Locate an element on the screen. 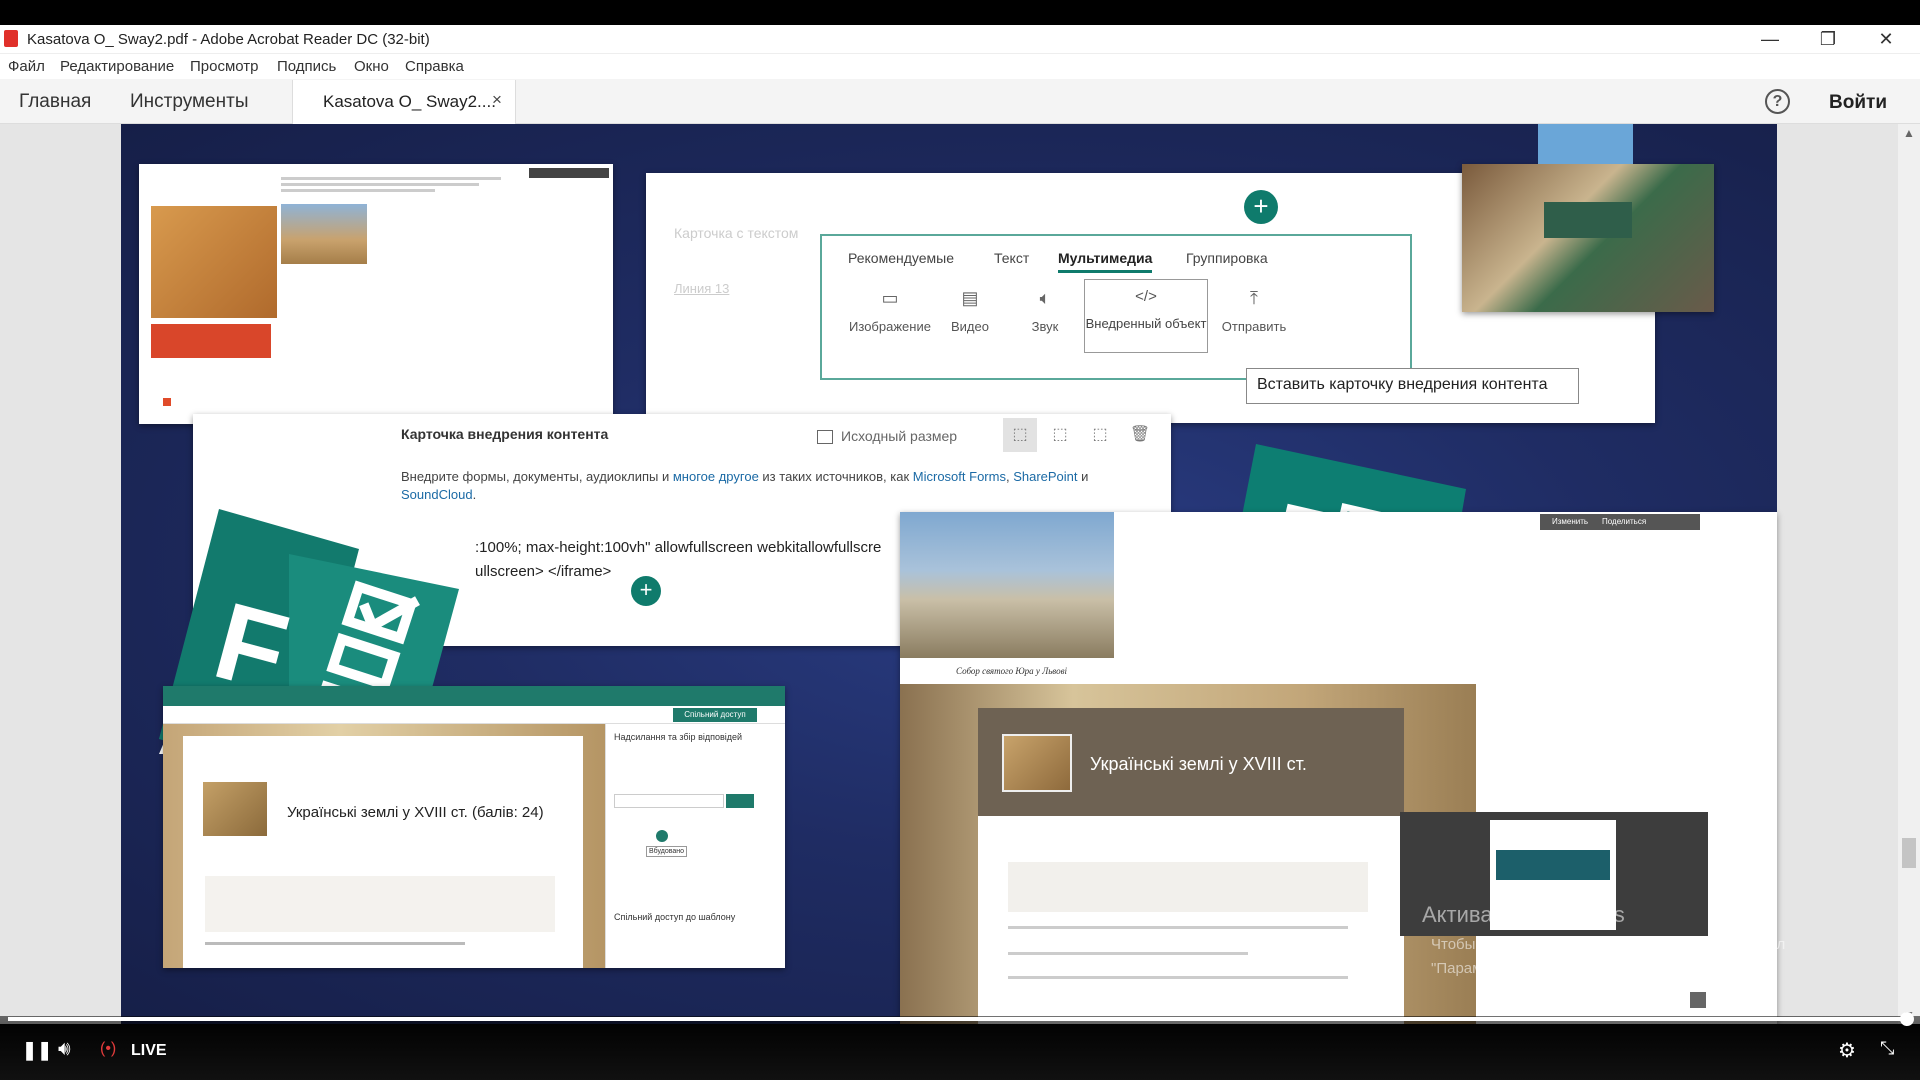 The height and width of the screenshot is (1080, 1920). insert-embed-button: </> Внедренный объект is located at coordinates (1146, 316).